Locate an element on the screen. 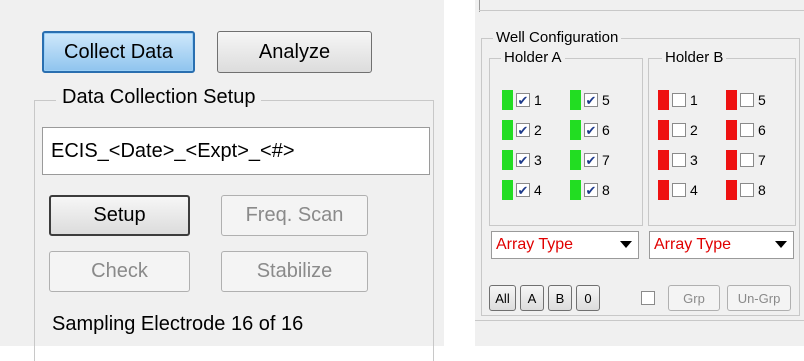 Image resolution: width=804 pixels, height=361 pixels. well-b-6: 6 is located at coordinates (746, 130).